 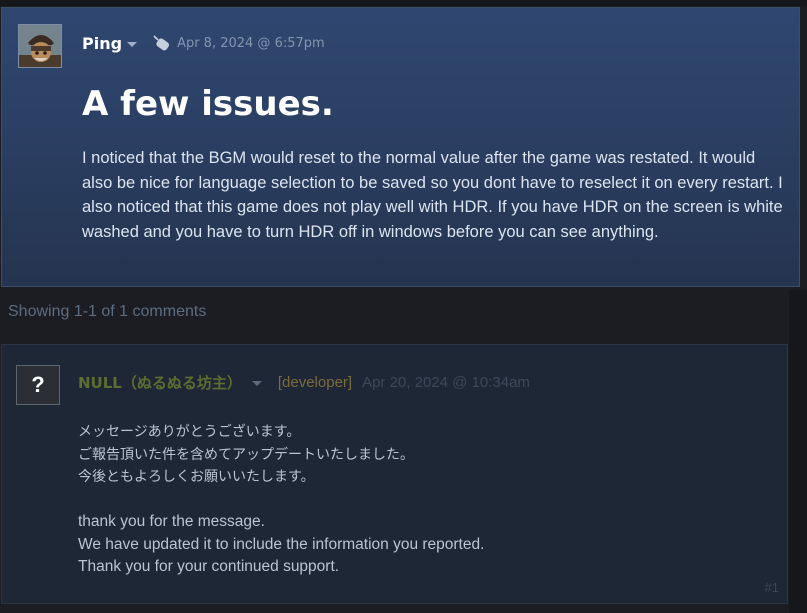 I want to click on mouse-icon, so click(x=161, y=43).